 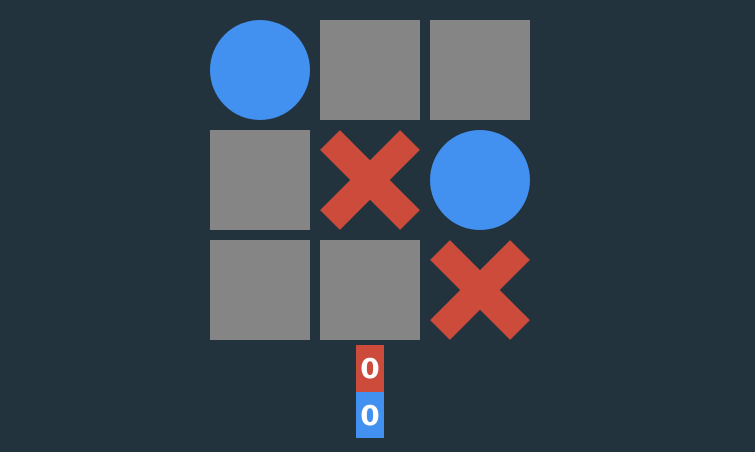 I want to click on o-score: 0, so click(x=370, y=415).